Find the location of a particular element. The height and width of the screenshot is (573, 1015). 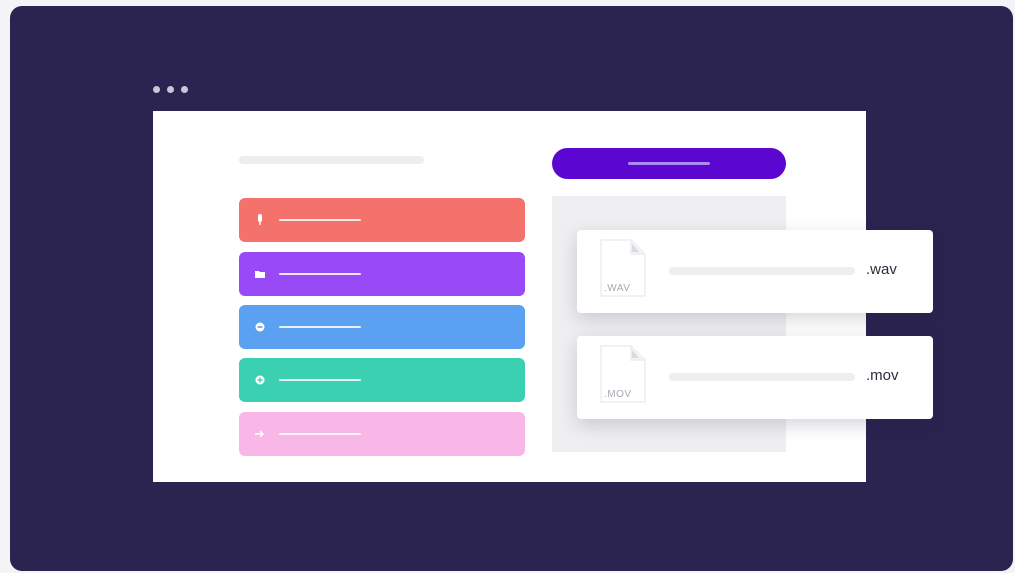

record-icon is located at coordinates (260, 327).